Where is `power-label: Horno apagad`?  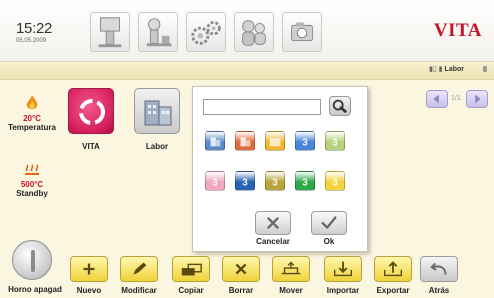
power-label: Horno apagad is located at coordinates (35, 289).